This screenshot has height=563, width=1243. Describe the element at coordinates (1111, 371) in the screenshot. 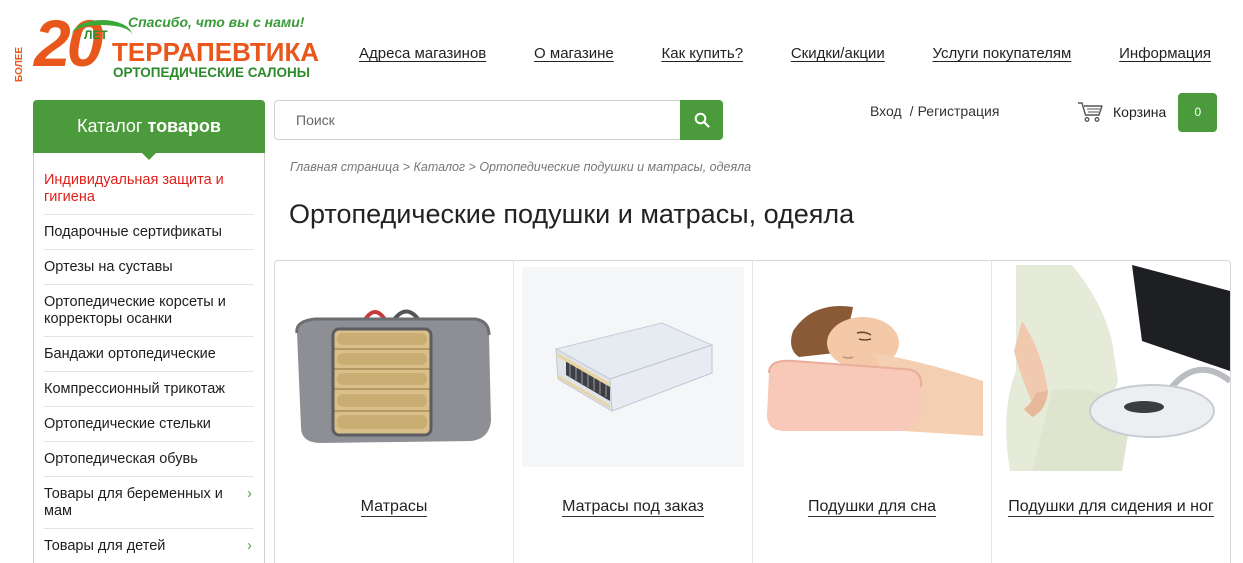

I see `seat-cushion-image` at that location.